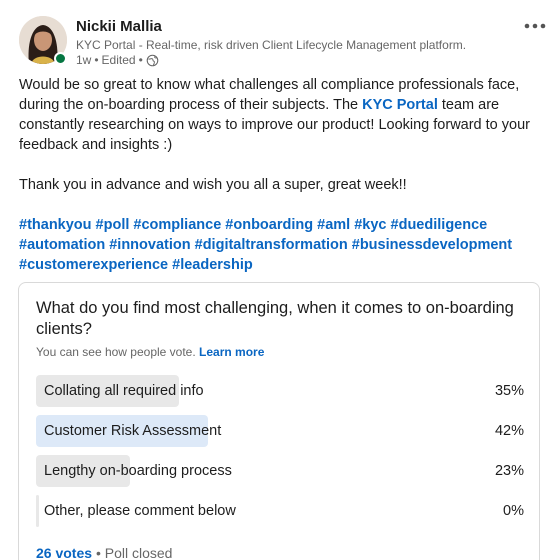  I want to click on hashtag-link: #compliance, so click(177, 225).